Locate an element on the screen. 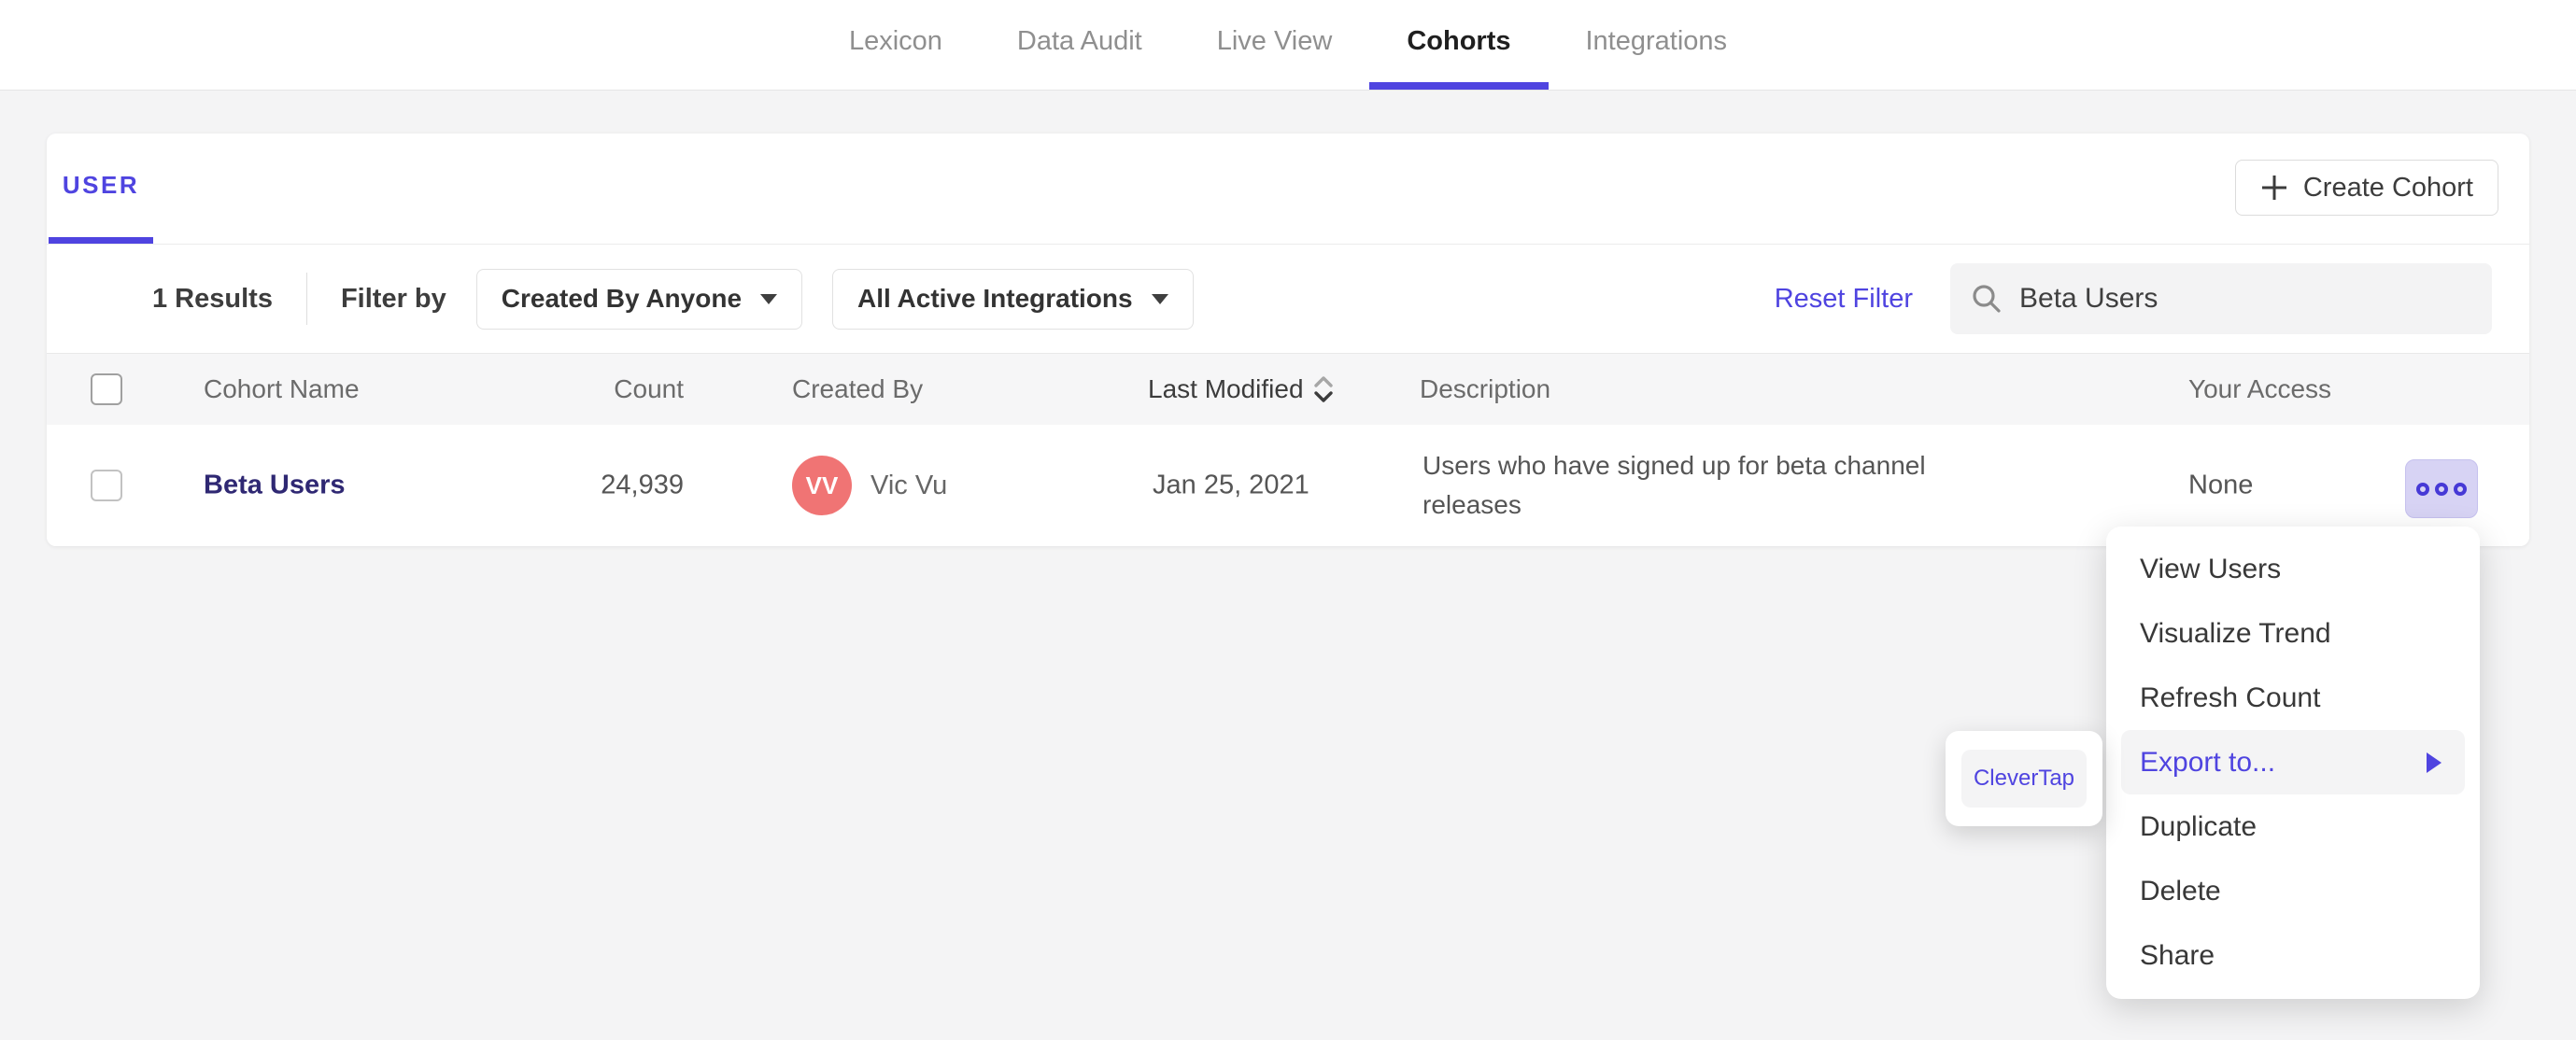 This screenshot has height=1040, width=2576. cohort-count: 24,939 is located at coordinates (642, 485).